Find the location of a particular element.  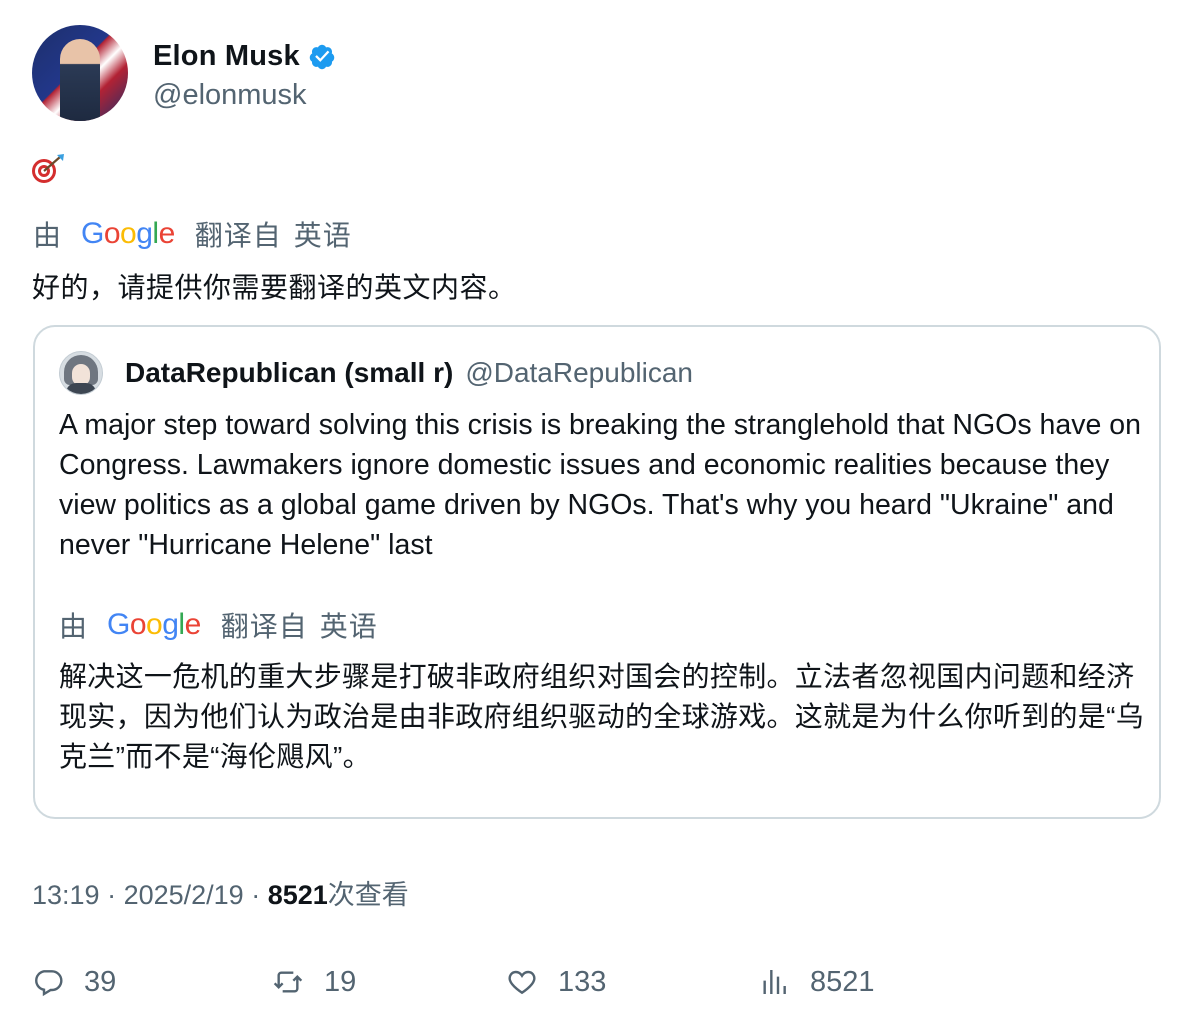

quote-author-avatar is located at coordinates (81, 373).